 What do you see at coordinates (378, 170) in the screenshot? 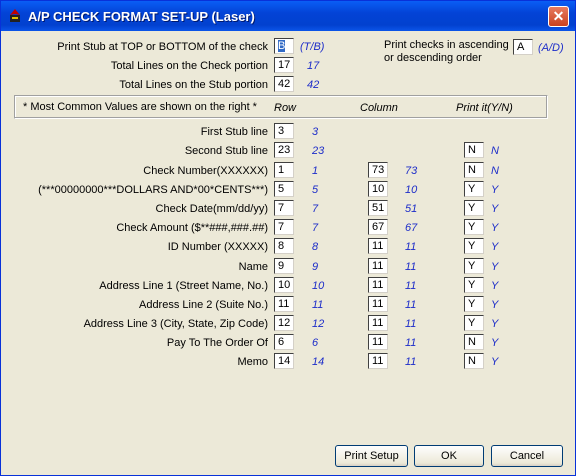
I see `column-input: 73` at bounding box center [378, 170].